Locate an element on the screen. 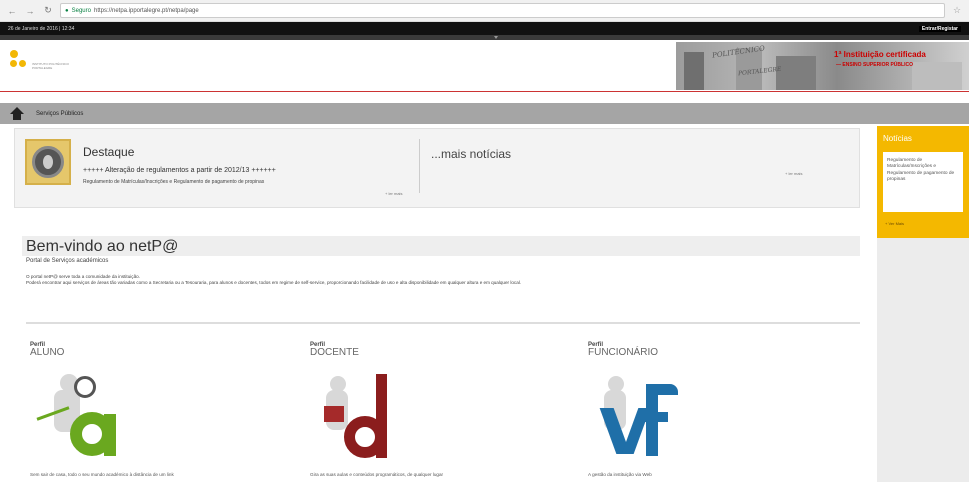  divider is located at coordinates (419, 166).